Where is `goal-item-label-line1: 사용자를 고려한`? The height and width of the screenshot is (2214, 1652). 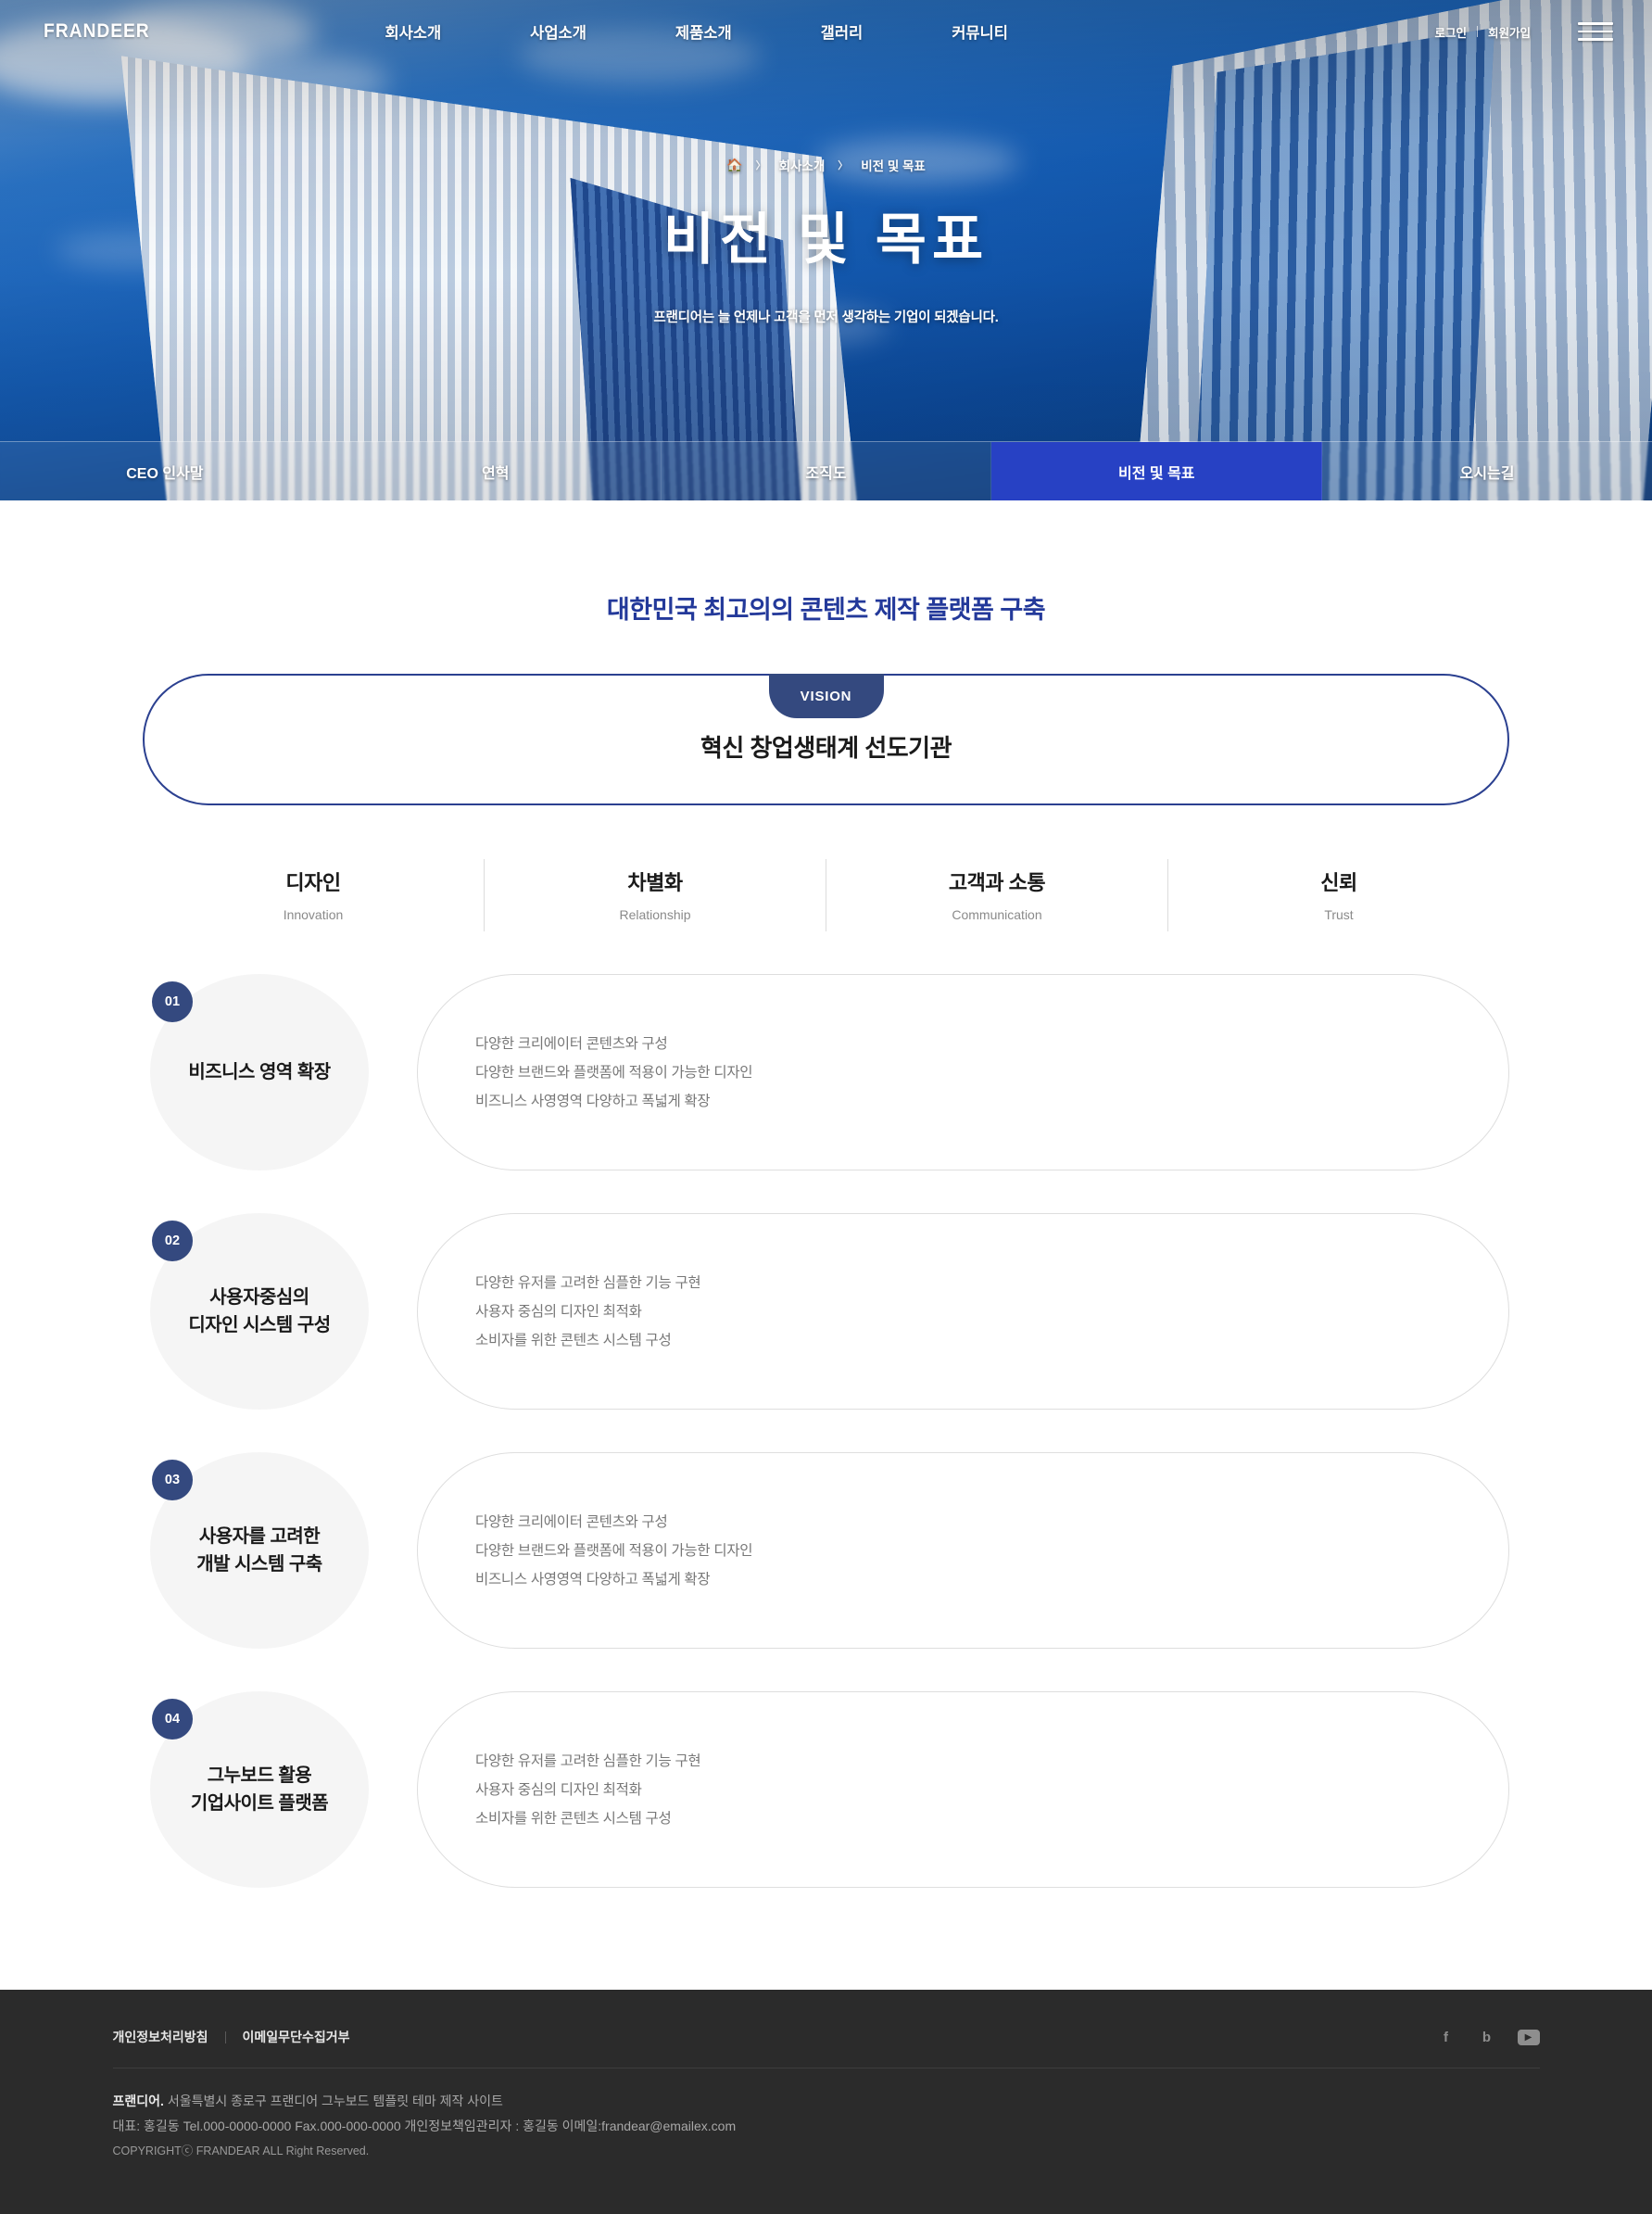
goal-item-label-line1: 사용자를 고려한 is located at coordinates (259, 1537).